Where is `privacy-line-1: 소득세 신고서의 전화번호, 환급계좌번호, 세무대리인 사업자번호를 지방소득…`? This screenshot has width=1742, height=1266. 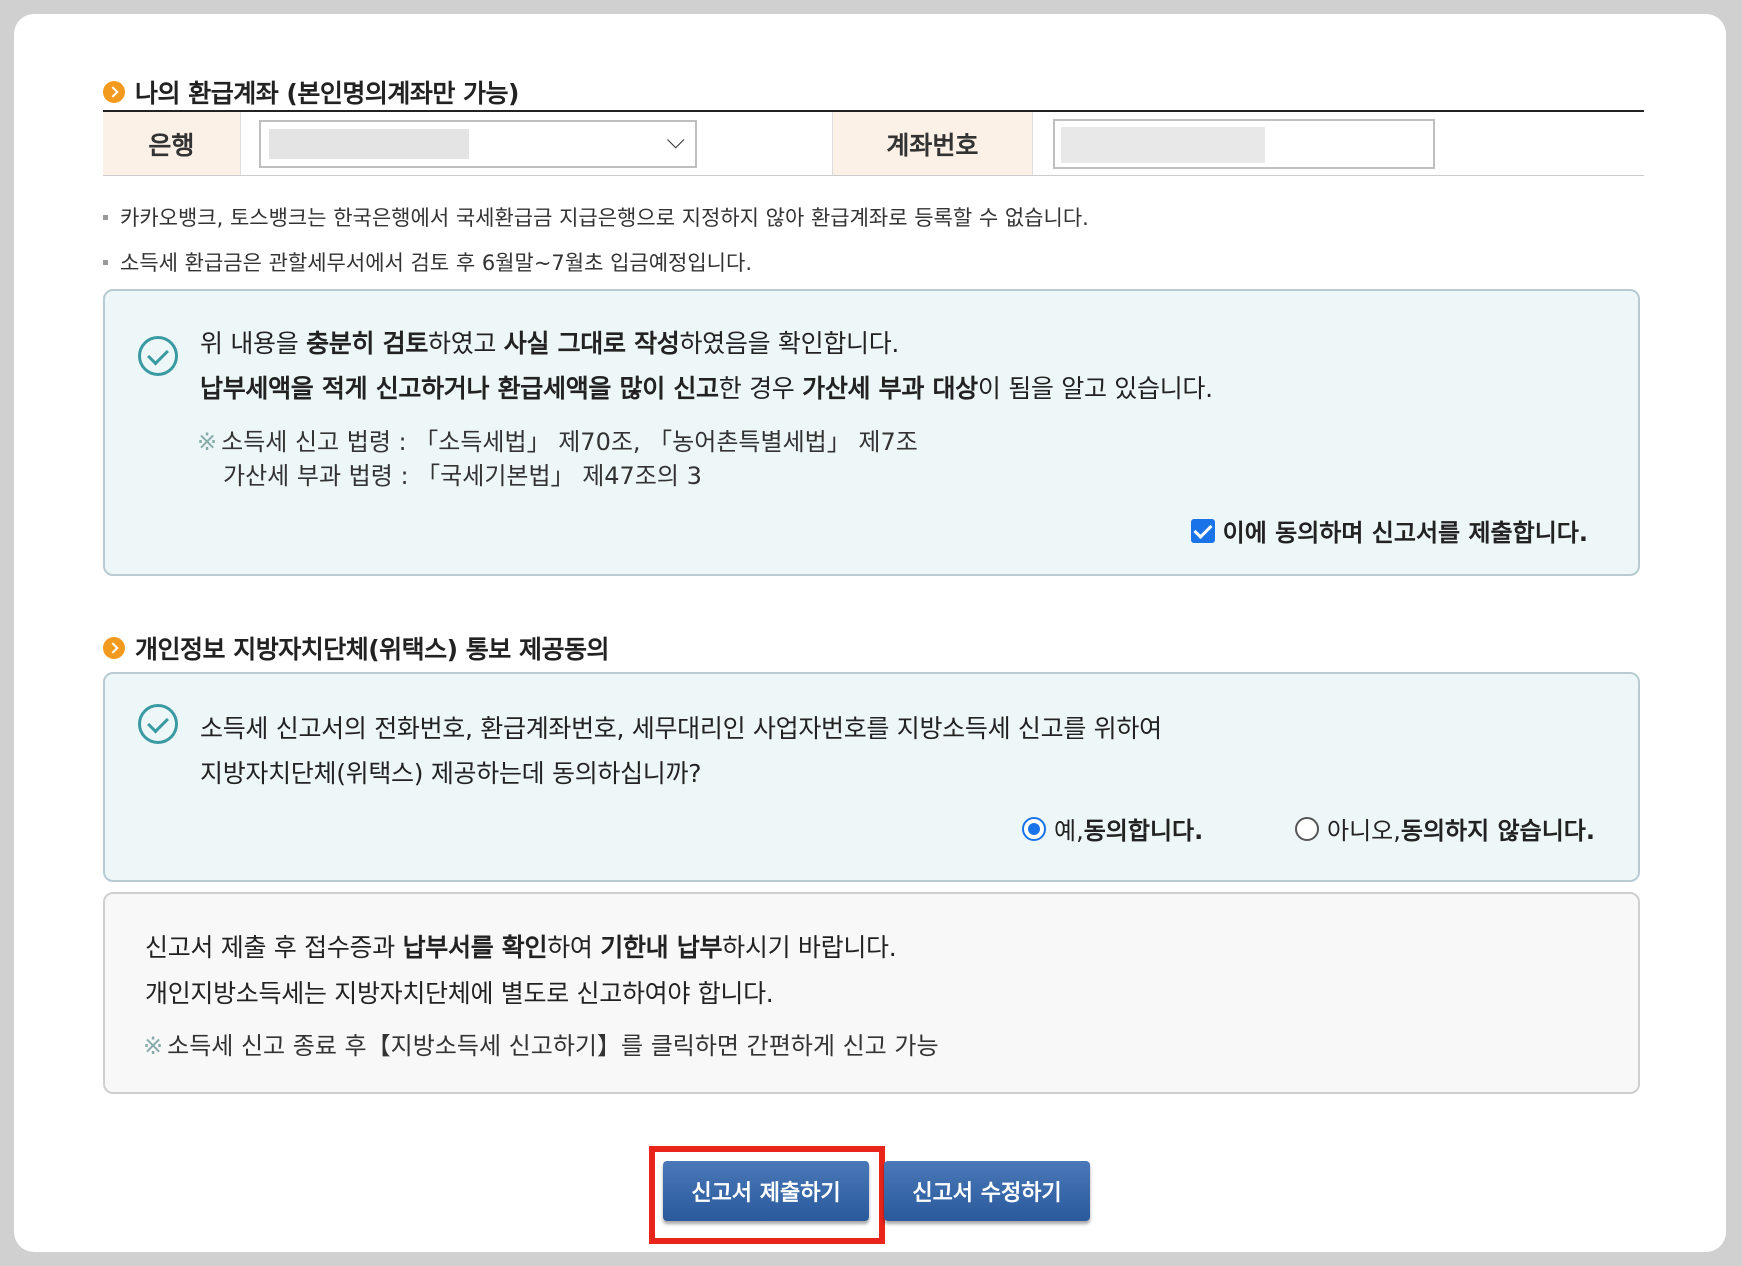
privacy-line-1: 소득세 신고서의 전화번호, 환급계좌번호, 세무대리인 사업자번호를 지방소득… is located at coordinates (681, 728).